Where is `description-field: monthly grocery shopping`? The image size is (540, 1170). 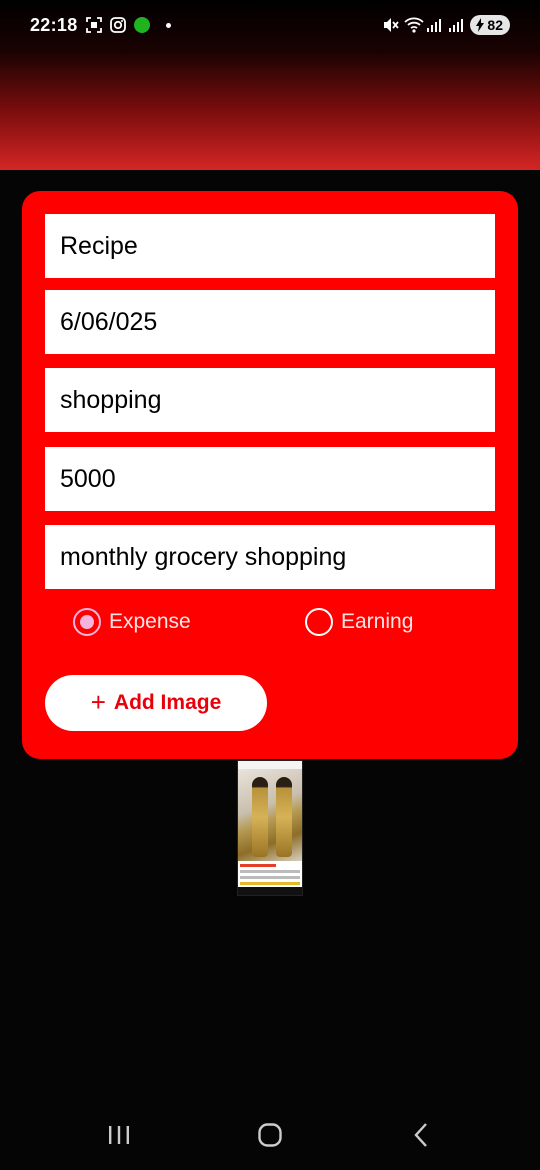 description-field: monthly grocery shopping is located at coordinates (270, 557).